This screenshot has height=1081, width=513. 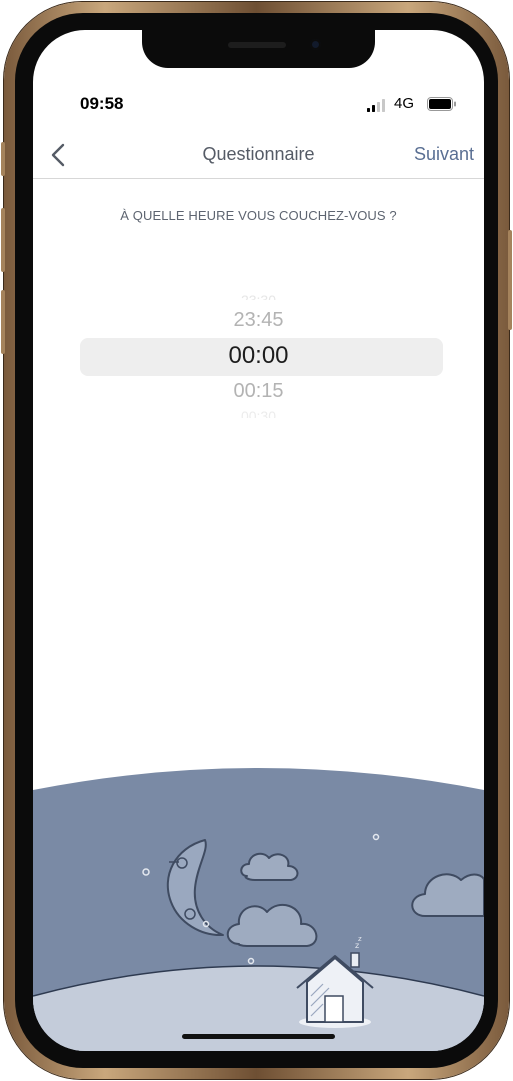 I want to click on volume-up-button, so click(x=3, y=240).